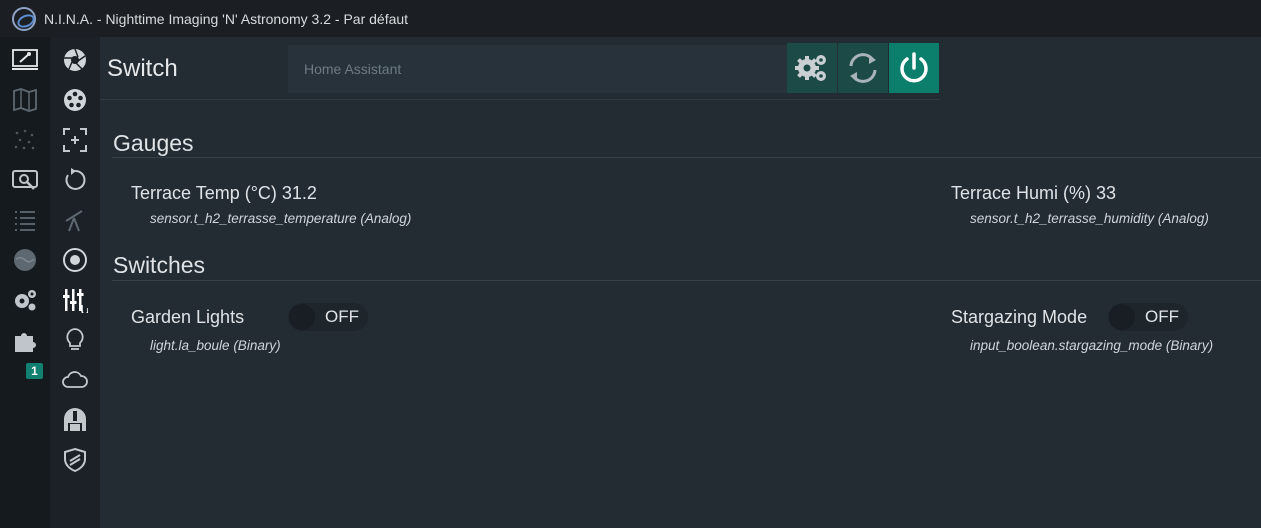 The image size is (1261, 528). Describe the element at coordinates (1089, 218) in the screenshot. I see `gauge-terrace-humi-source: sensor.t_h2_terrasse_humidity (Analog)` at that location.